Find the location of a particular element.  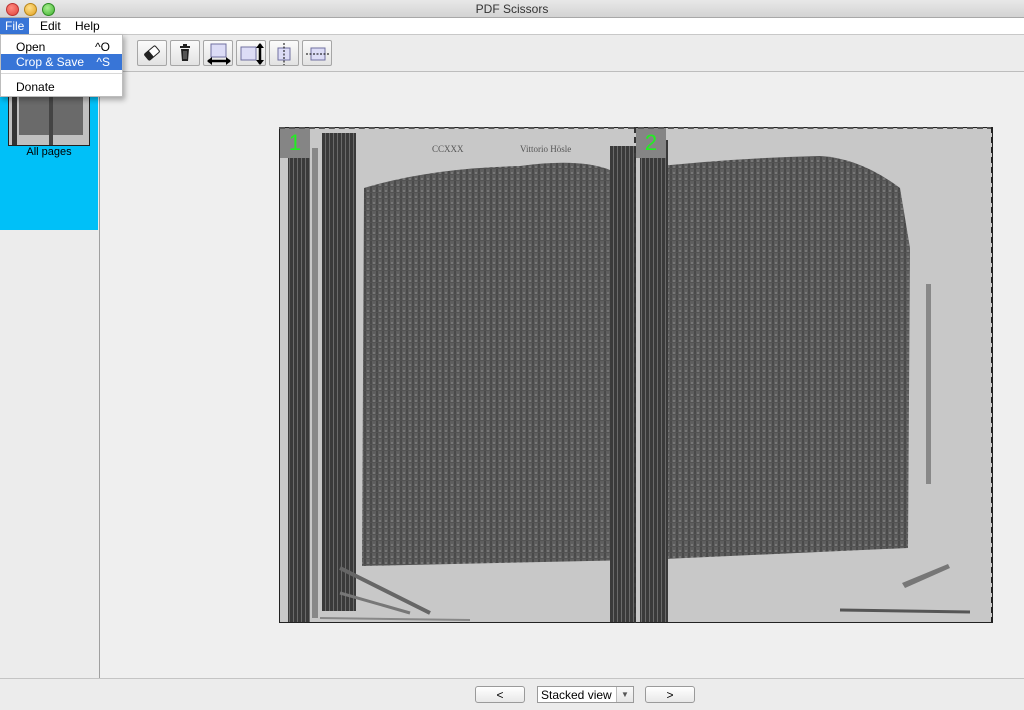

split-vertical-button is located at coordinates (284, 53).